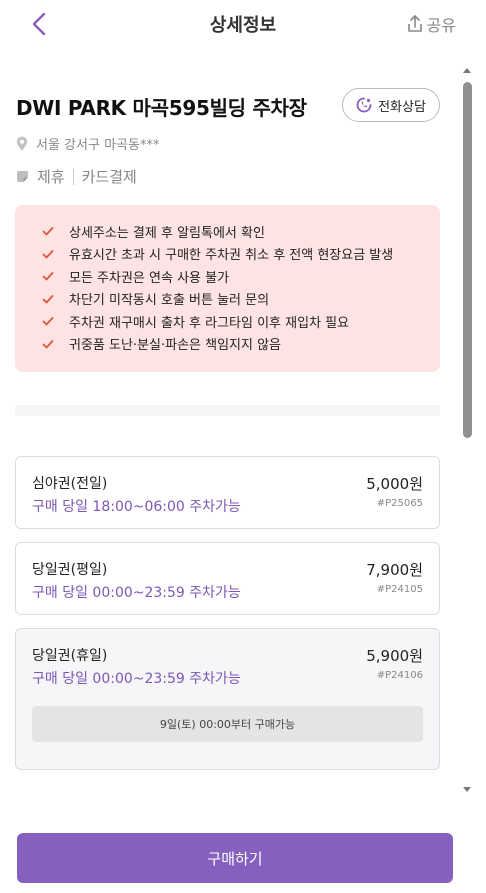 This screenshot has height=893, width=486. I want to click on ticket-time: 구매 당일 18:00~06:00 주차가능, so click(136, 507).